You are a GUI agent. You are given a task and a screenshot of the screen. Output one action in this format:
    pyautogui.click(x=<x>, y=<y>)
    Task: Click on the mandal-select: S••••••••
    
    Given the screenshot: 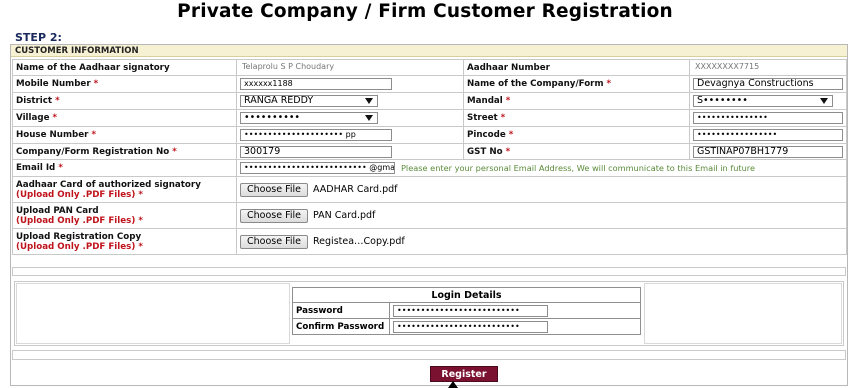 What is the action you would take?
    pyautogui.click(x=763, y=101)
    